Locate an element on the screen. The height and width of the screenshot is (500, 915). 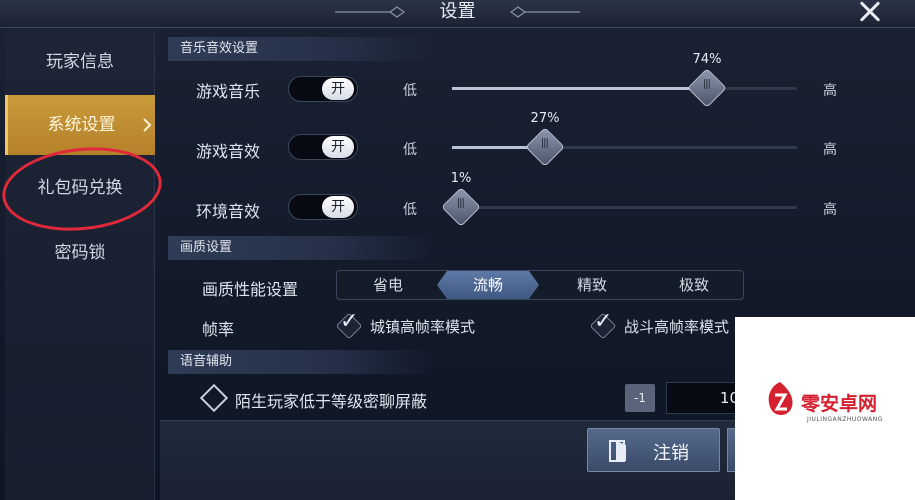
window-title: 设置 is located at coordinates (457, 11).